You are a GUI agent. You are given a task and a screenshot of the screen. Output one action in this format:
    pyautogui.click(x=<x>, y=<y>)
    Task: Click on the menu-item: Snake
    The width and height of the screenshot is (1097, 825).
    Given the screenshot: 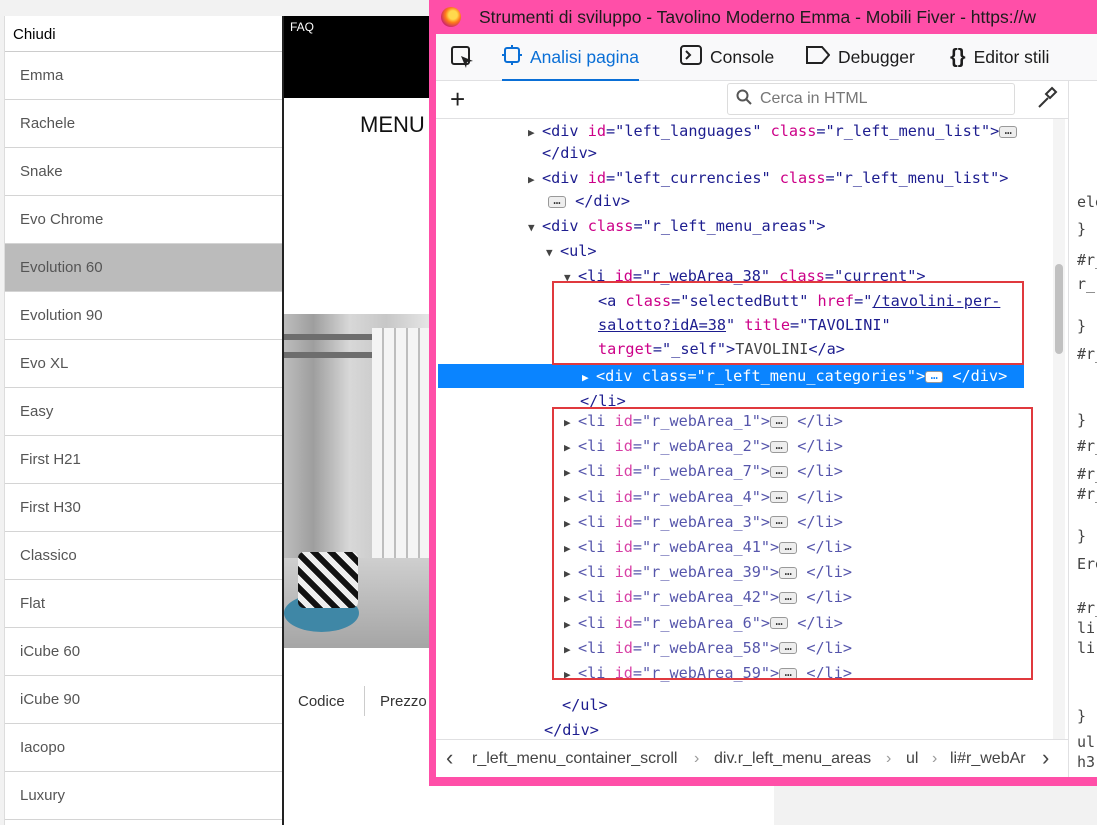 What is the action you would take?
    pyautogui.click(x=143, y=172)
    